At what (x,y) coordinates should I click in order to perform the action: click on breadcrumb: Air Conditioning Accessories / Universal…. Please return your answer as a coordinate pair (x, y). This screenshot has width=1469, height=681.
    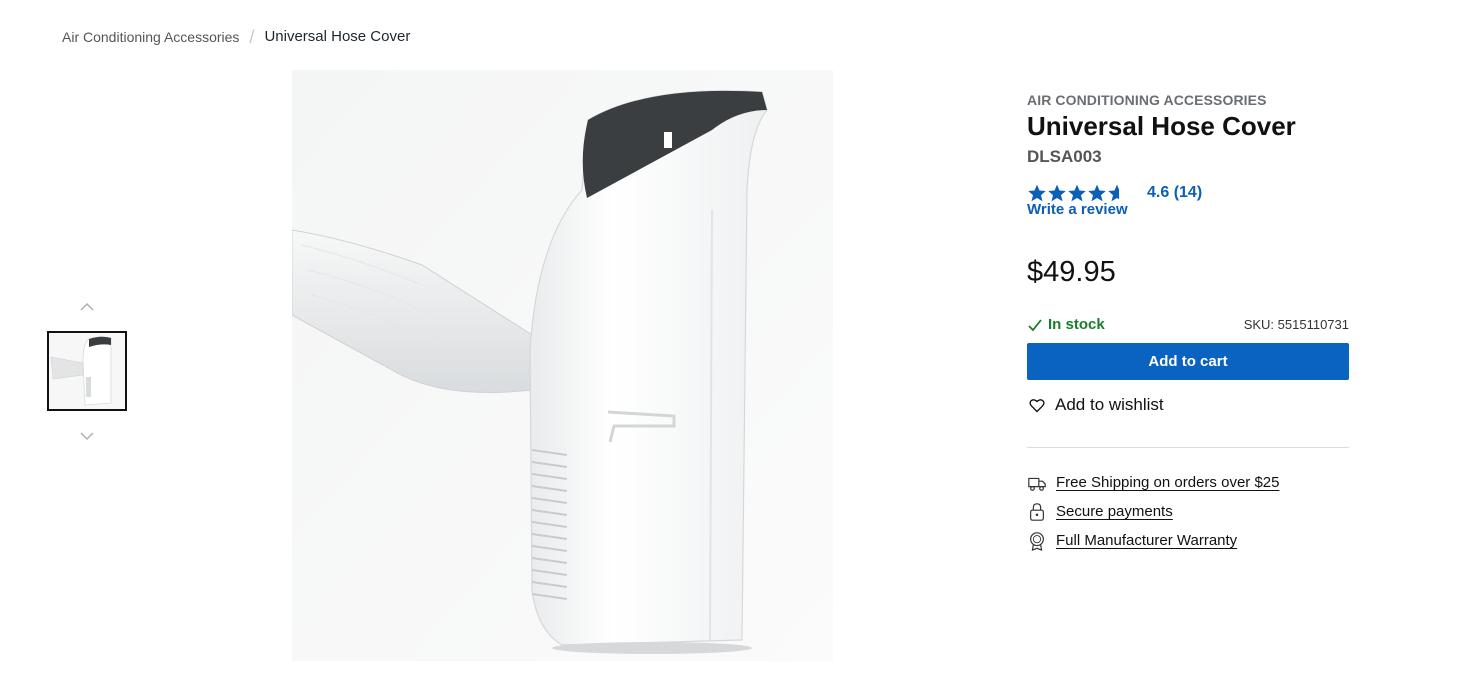
    Looking at the image, I should click on (236, 36).